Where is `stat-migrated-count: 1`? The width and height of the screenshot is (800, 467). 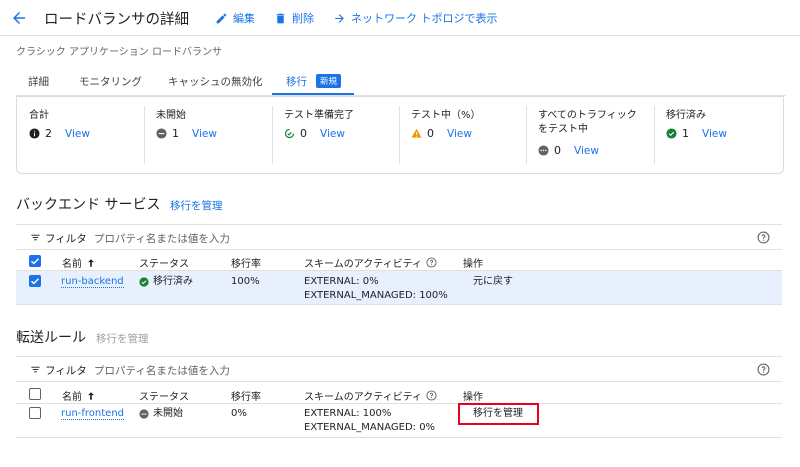
stat-migrated-count: 1 is located at coordinates (685, 133).